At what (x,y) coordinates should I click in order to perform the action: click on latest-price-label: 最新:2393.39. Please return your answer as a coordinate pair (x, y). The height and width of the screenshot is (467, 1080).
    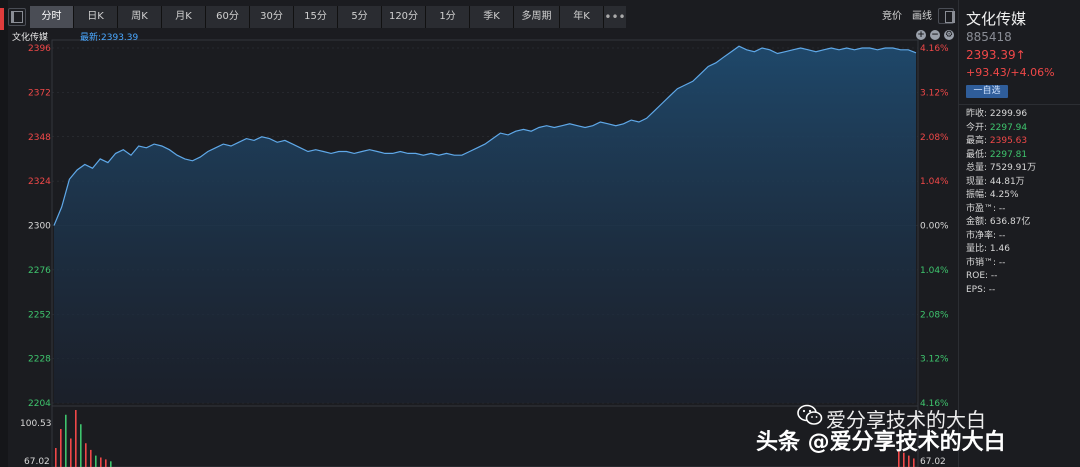
    Looking at the image, I should click on (109, 38).